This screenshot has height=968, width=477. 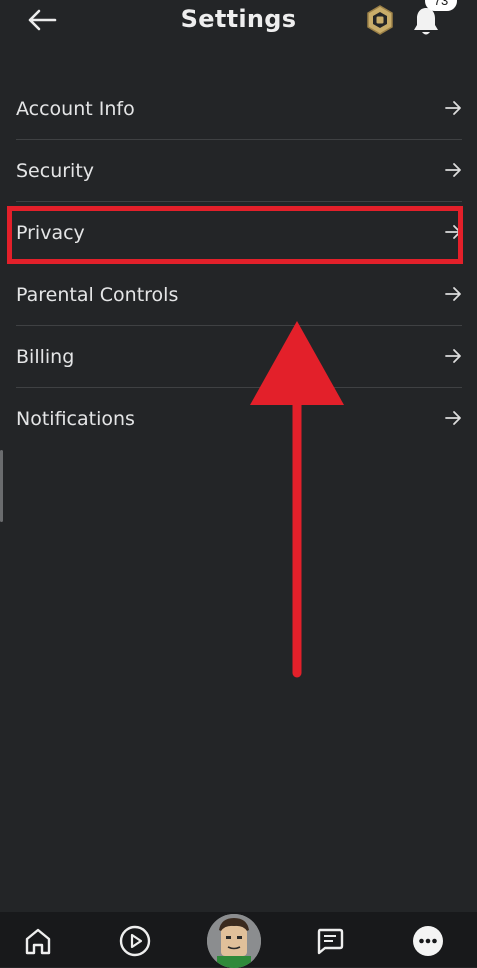 I want to click on more-icon, so click(x=428, y=941).